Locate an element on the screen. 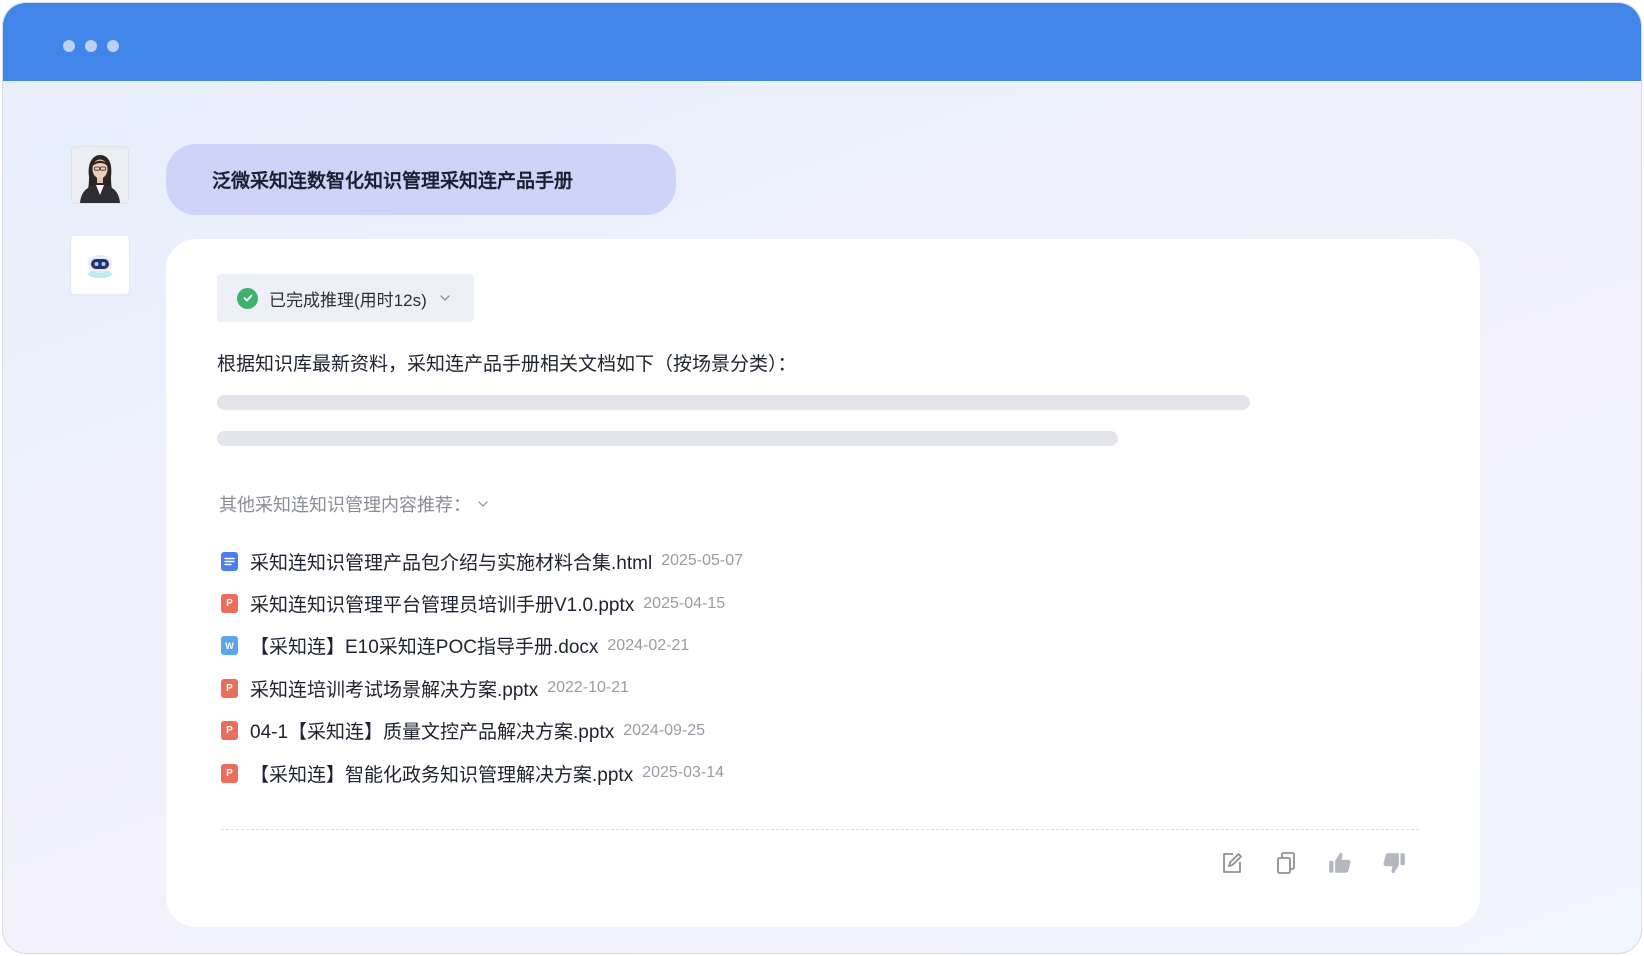 The image size is (1644, 956). reasoning-label: 已完成推理(用时12s) is located at coordinates (348, 300).